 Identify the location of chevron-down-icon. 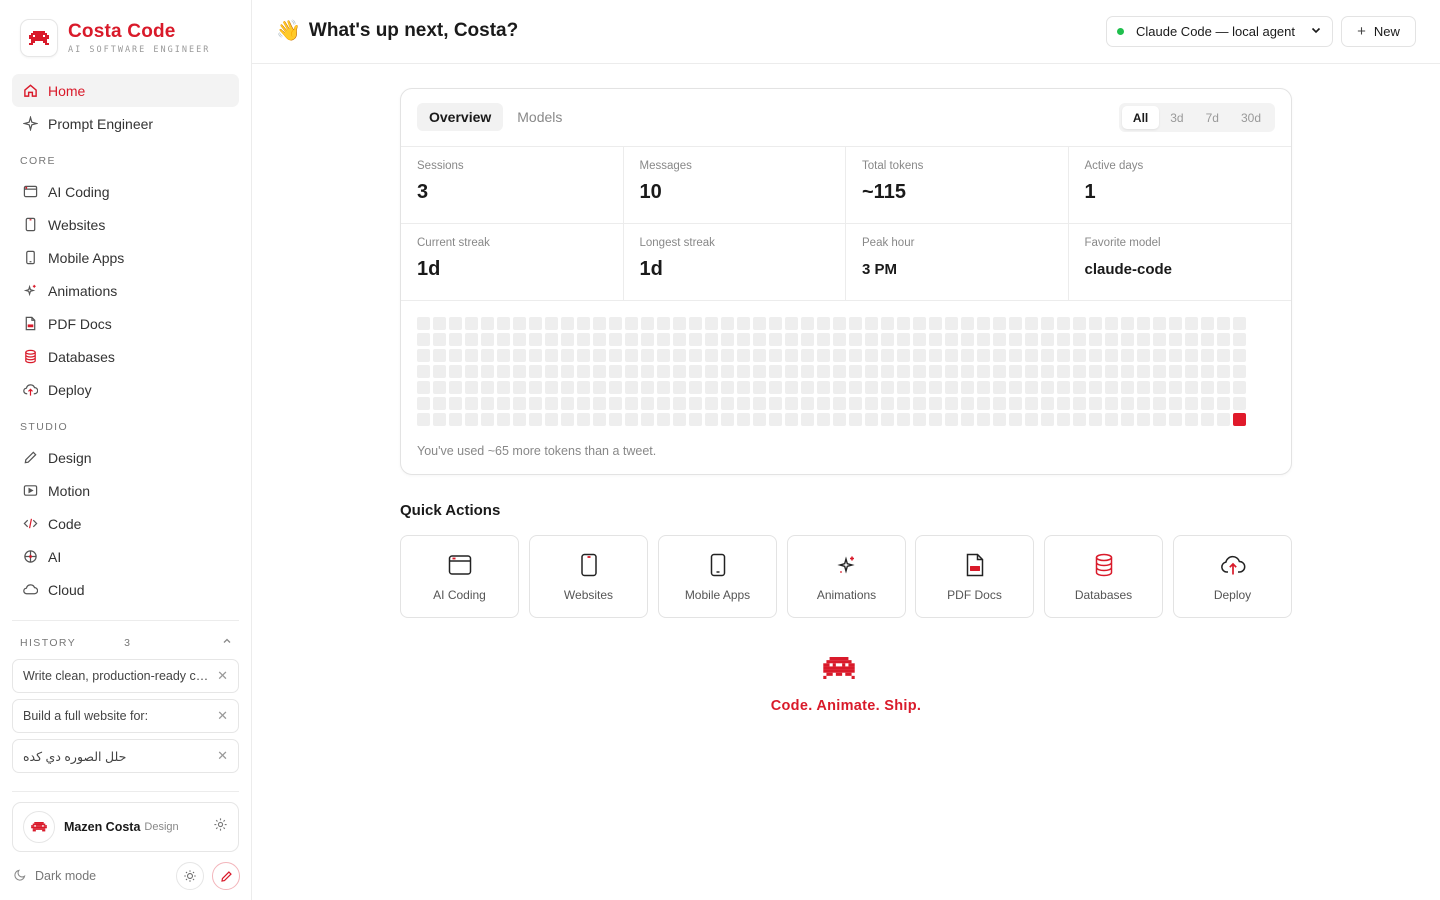
(1316, 31).